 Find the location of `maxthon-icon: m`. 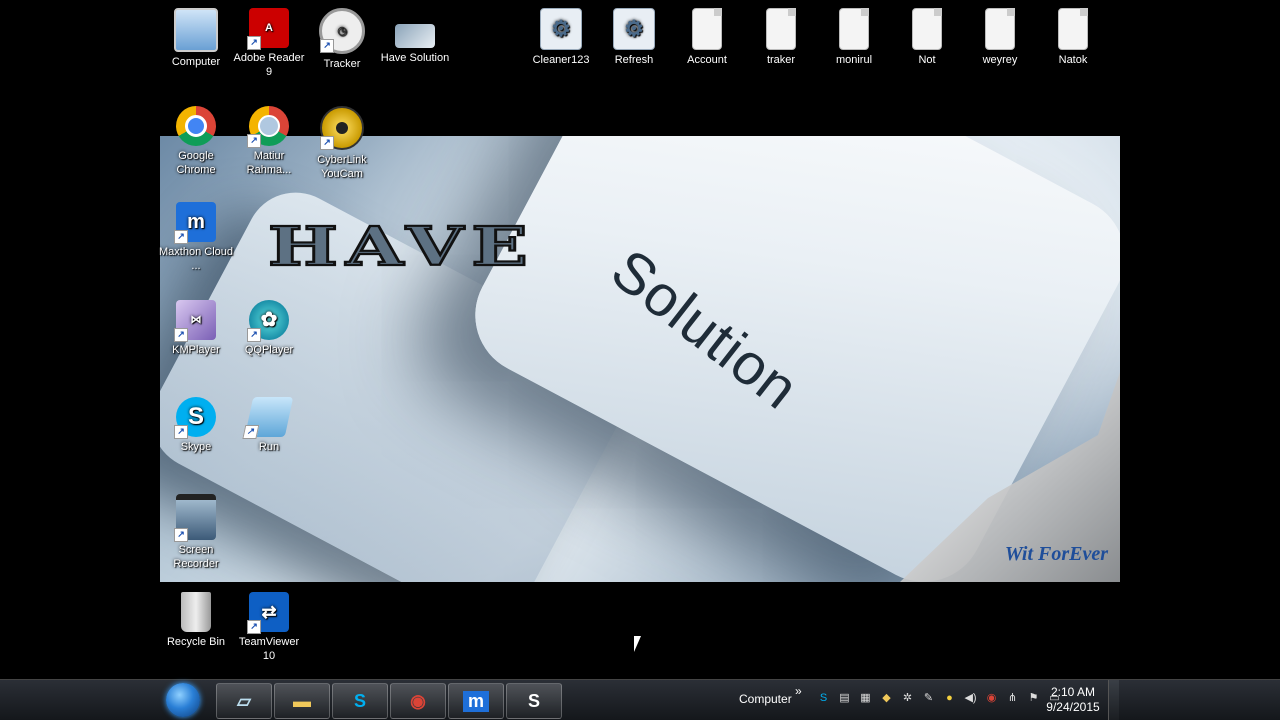

maxthon-icon: m is located at coordinates (475, 701).